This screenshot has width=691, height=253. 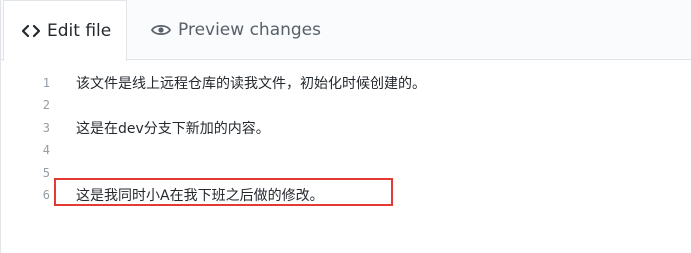 I want to click on code-line: 6 这是我同时小A在我下班之后做的修改。, so click(x=346, y=195).